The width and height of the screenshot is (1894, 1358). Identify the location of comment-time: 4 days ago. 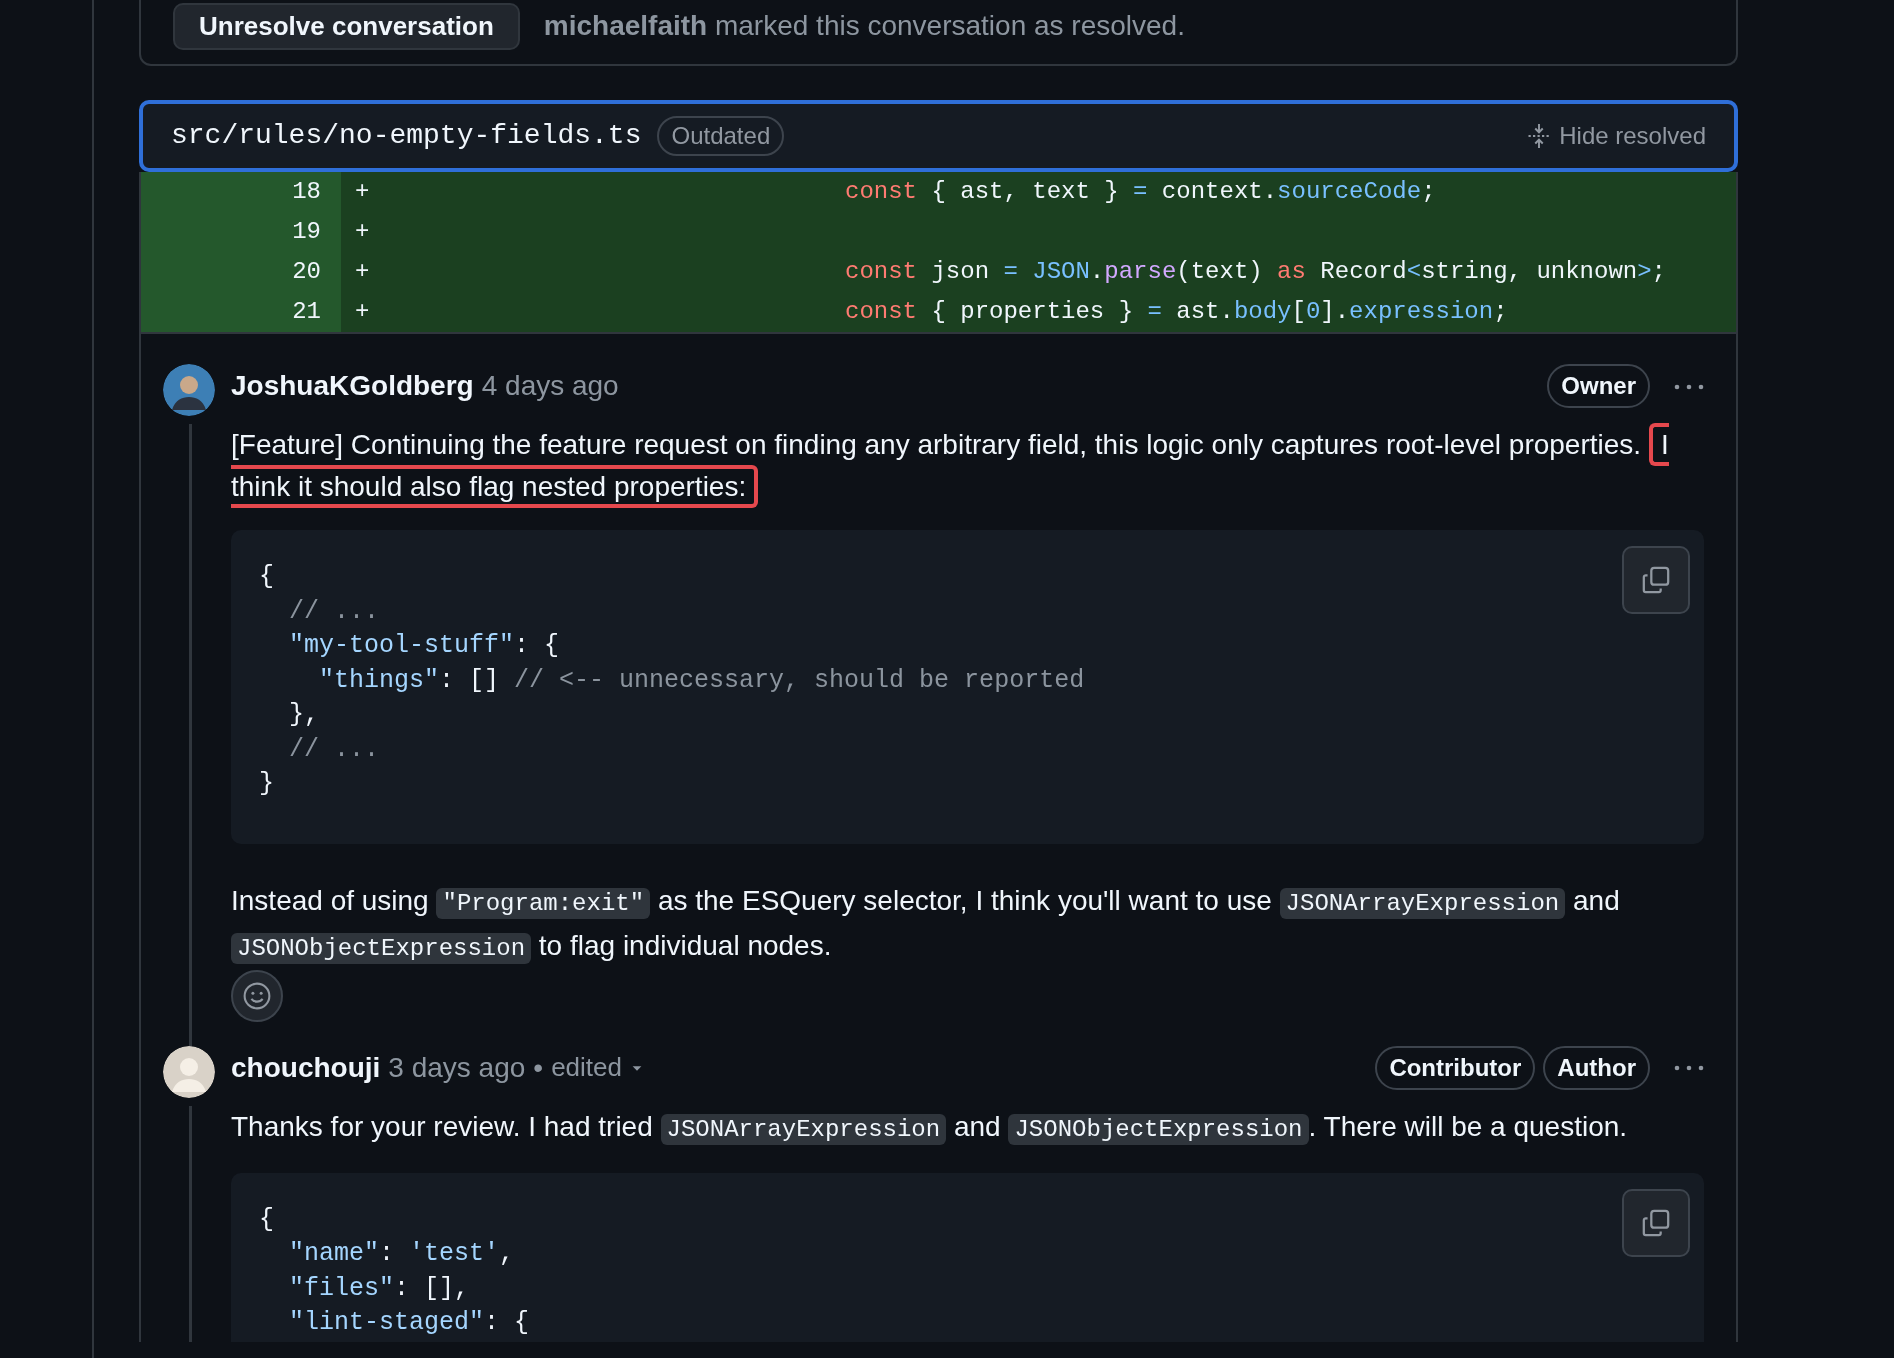
(550, 386).